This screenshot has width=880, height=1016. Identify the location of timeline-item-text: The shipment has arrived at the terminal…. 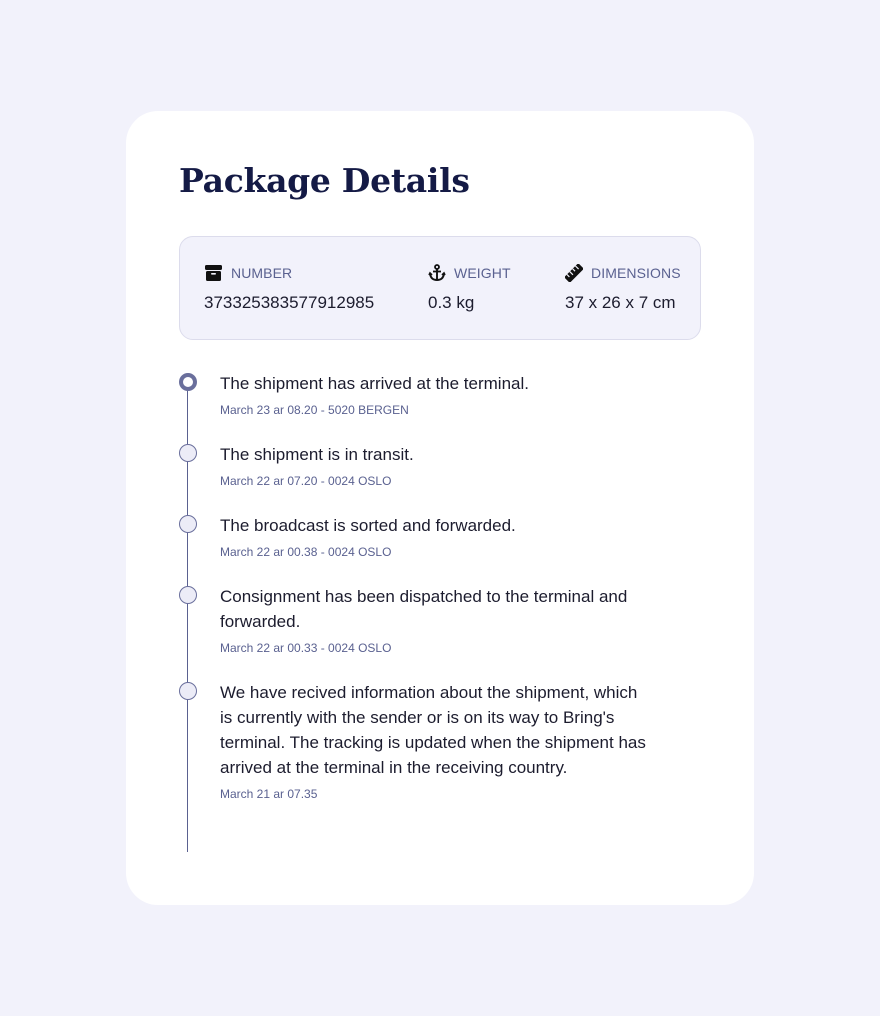
(374, 383).